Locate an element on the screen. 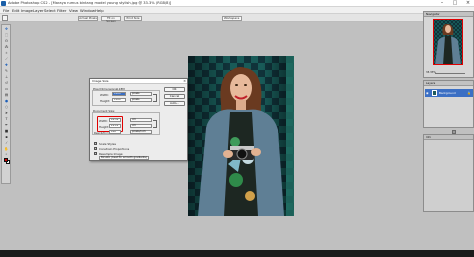  menu-file: File is located at coordinates (6, 10).